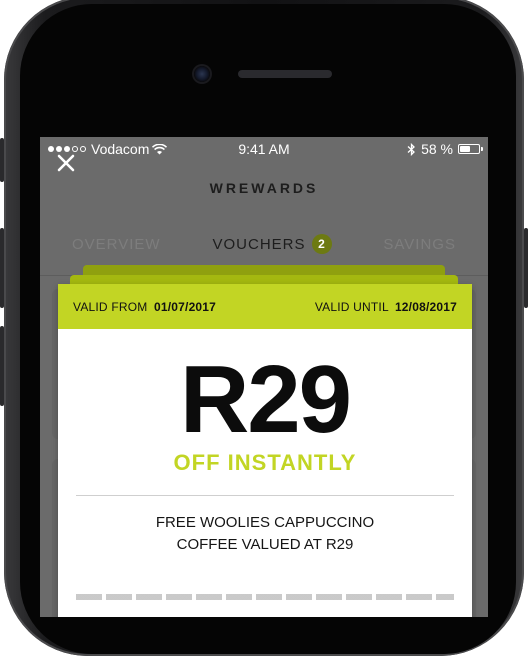 This screenshot has height=656, width=528. I want to click on status-right: 58 %, so click(445, 149).